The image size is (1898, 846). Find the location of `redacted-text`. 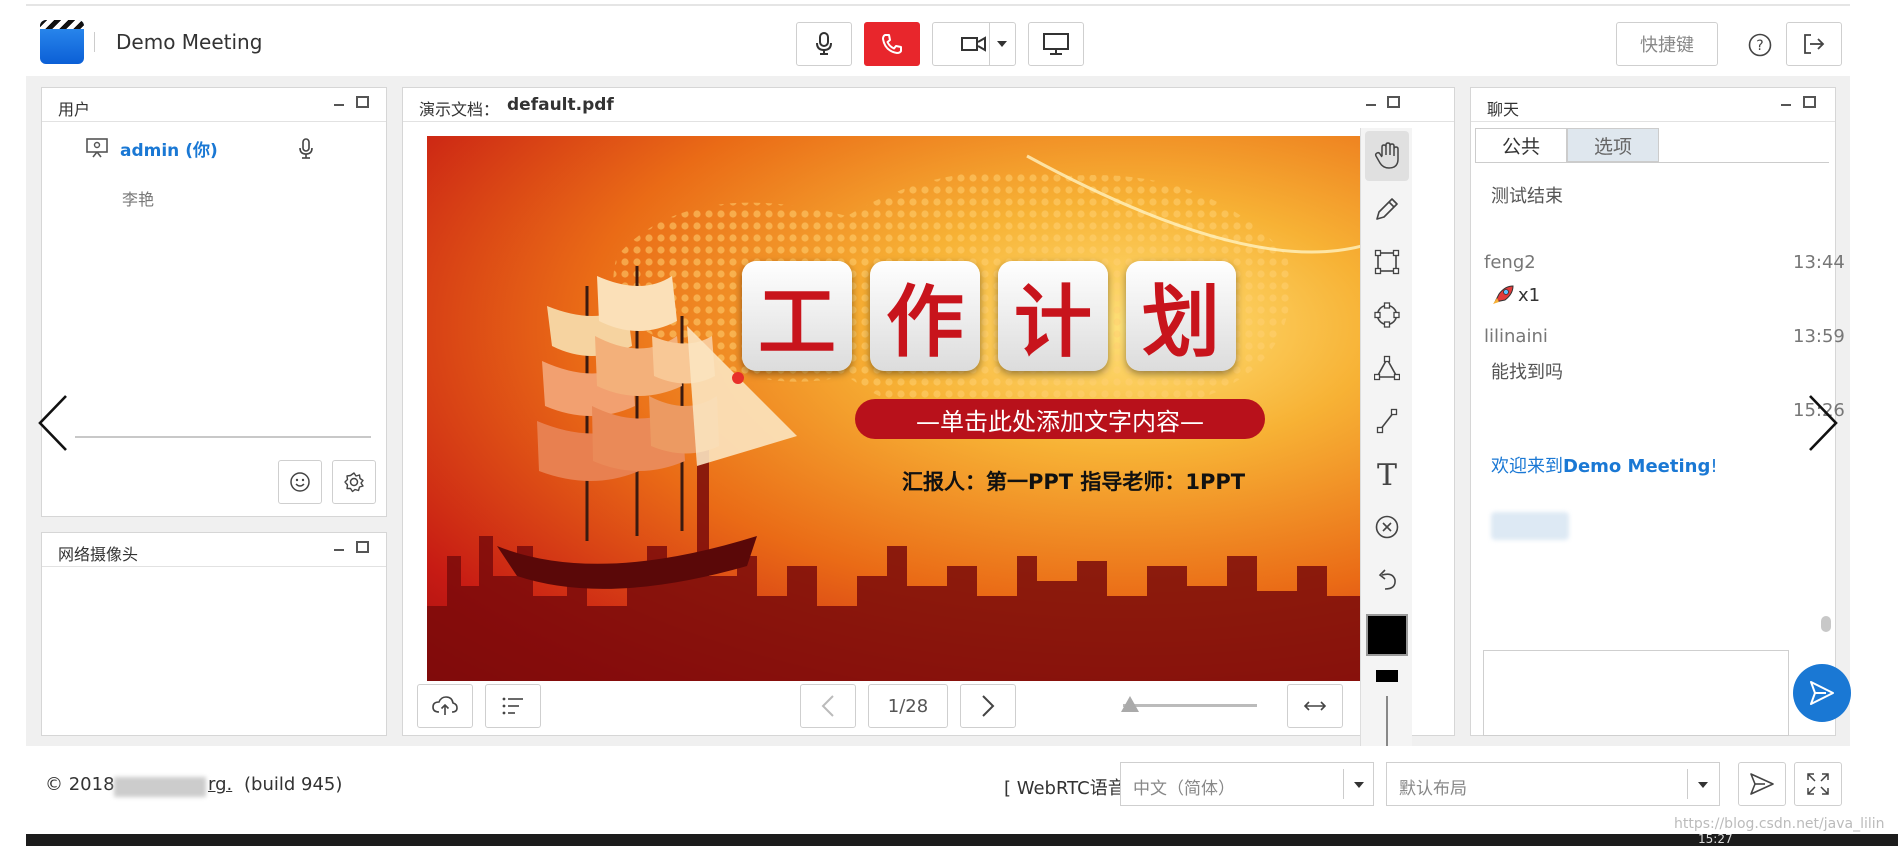

redacted-text is located at coordinates (160, 787).